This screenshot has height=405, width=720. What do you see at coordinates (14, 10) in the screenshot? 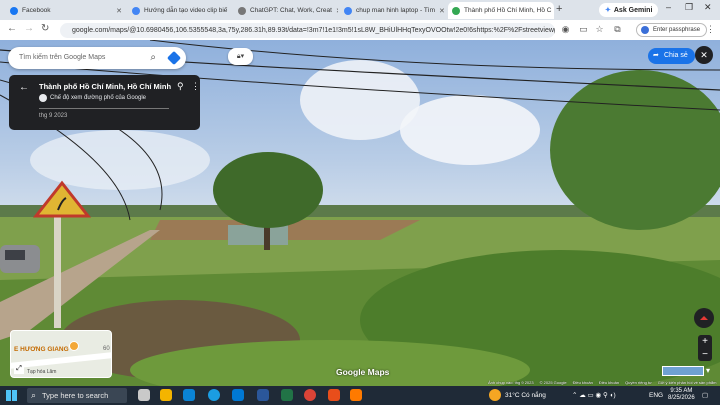
I see `facebook-icon` at bounding box center [14, 10].